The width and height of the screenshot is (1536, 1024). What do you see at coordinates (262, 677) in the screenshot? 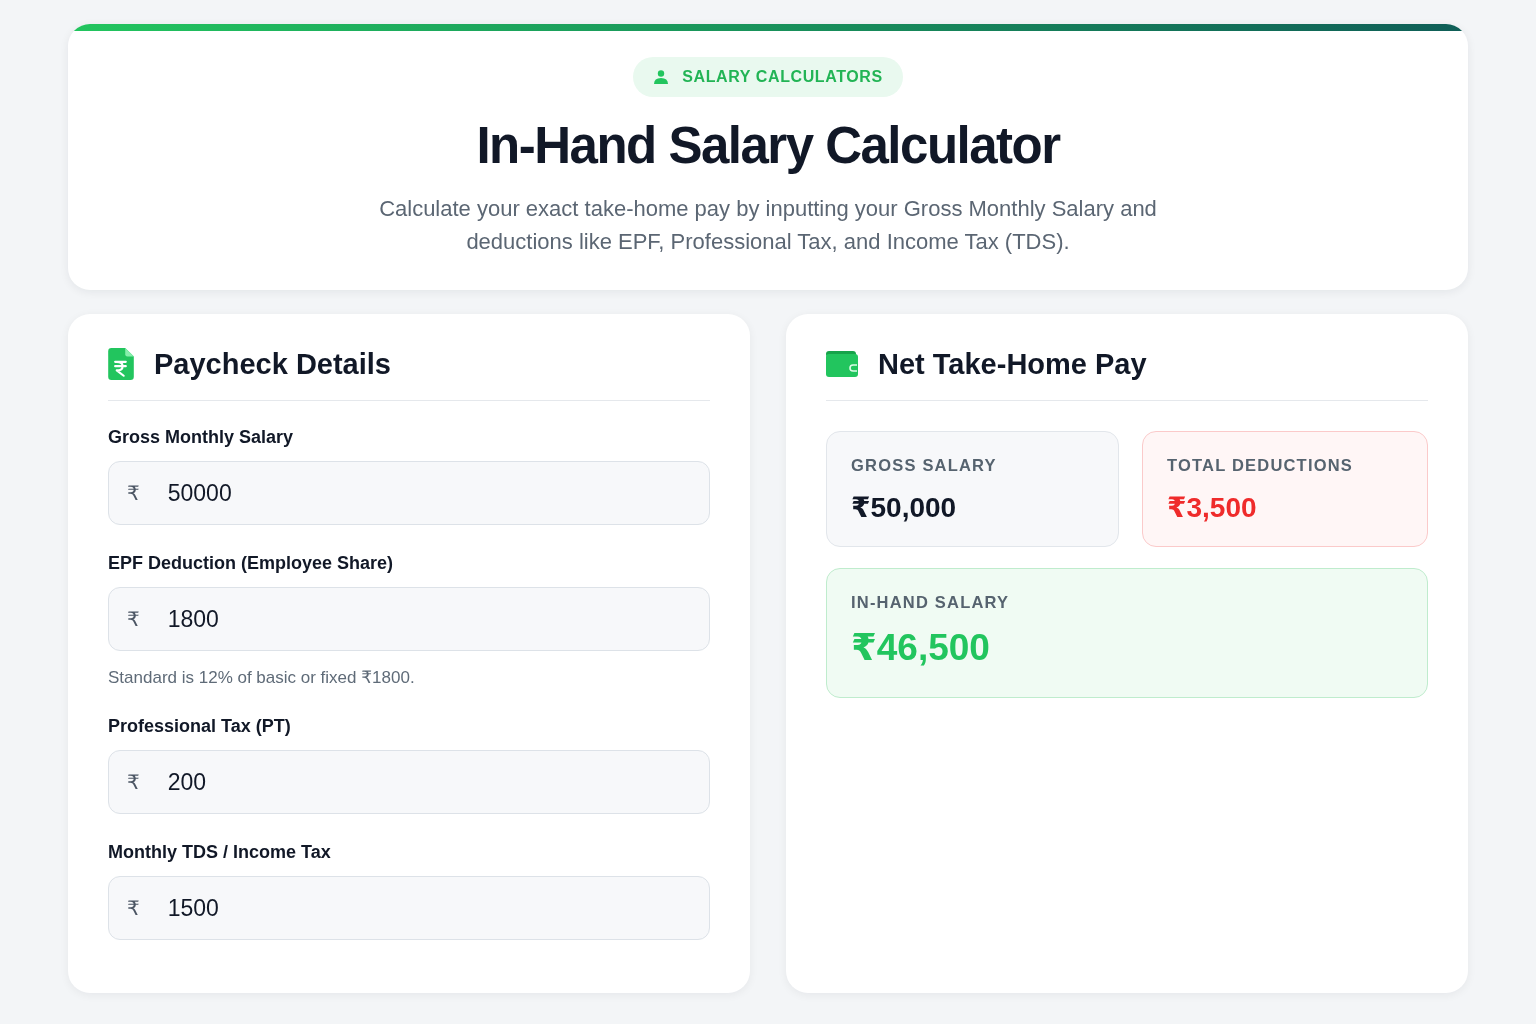
I see `field-hint: Standard is 12% of basic or fixed ₹1800.` at bounding box center [262, 677].